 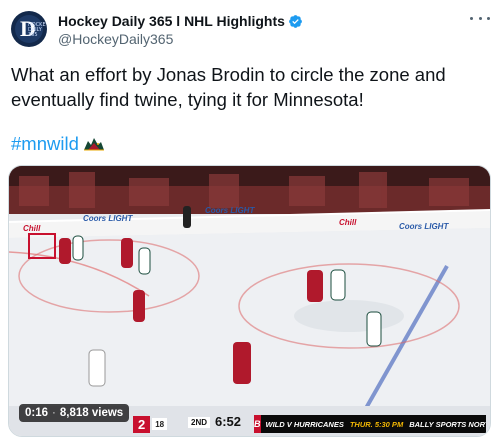 I want to click on user-handle: @HockeyDaily365, so click(x=115, y=39).